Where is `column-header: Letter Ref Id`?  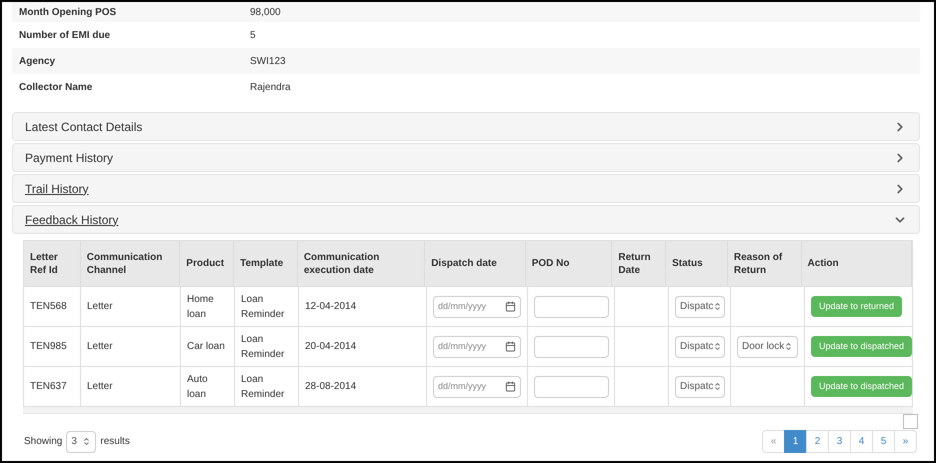
column-header: Letter Ref Id is located at coordinates (44, 263).